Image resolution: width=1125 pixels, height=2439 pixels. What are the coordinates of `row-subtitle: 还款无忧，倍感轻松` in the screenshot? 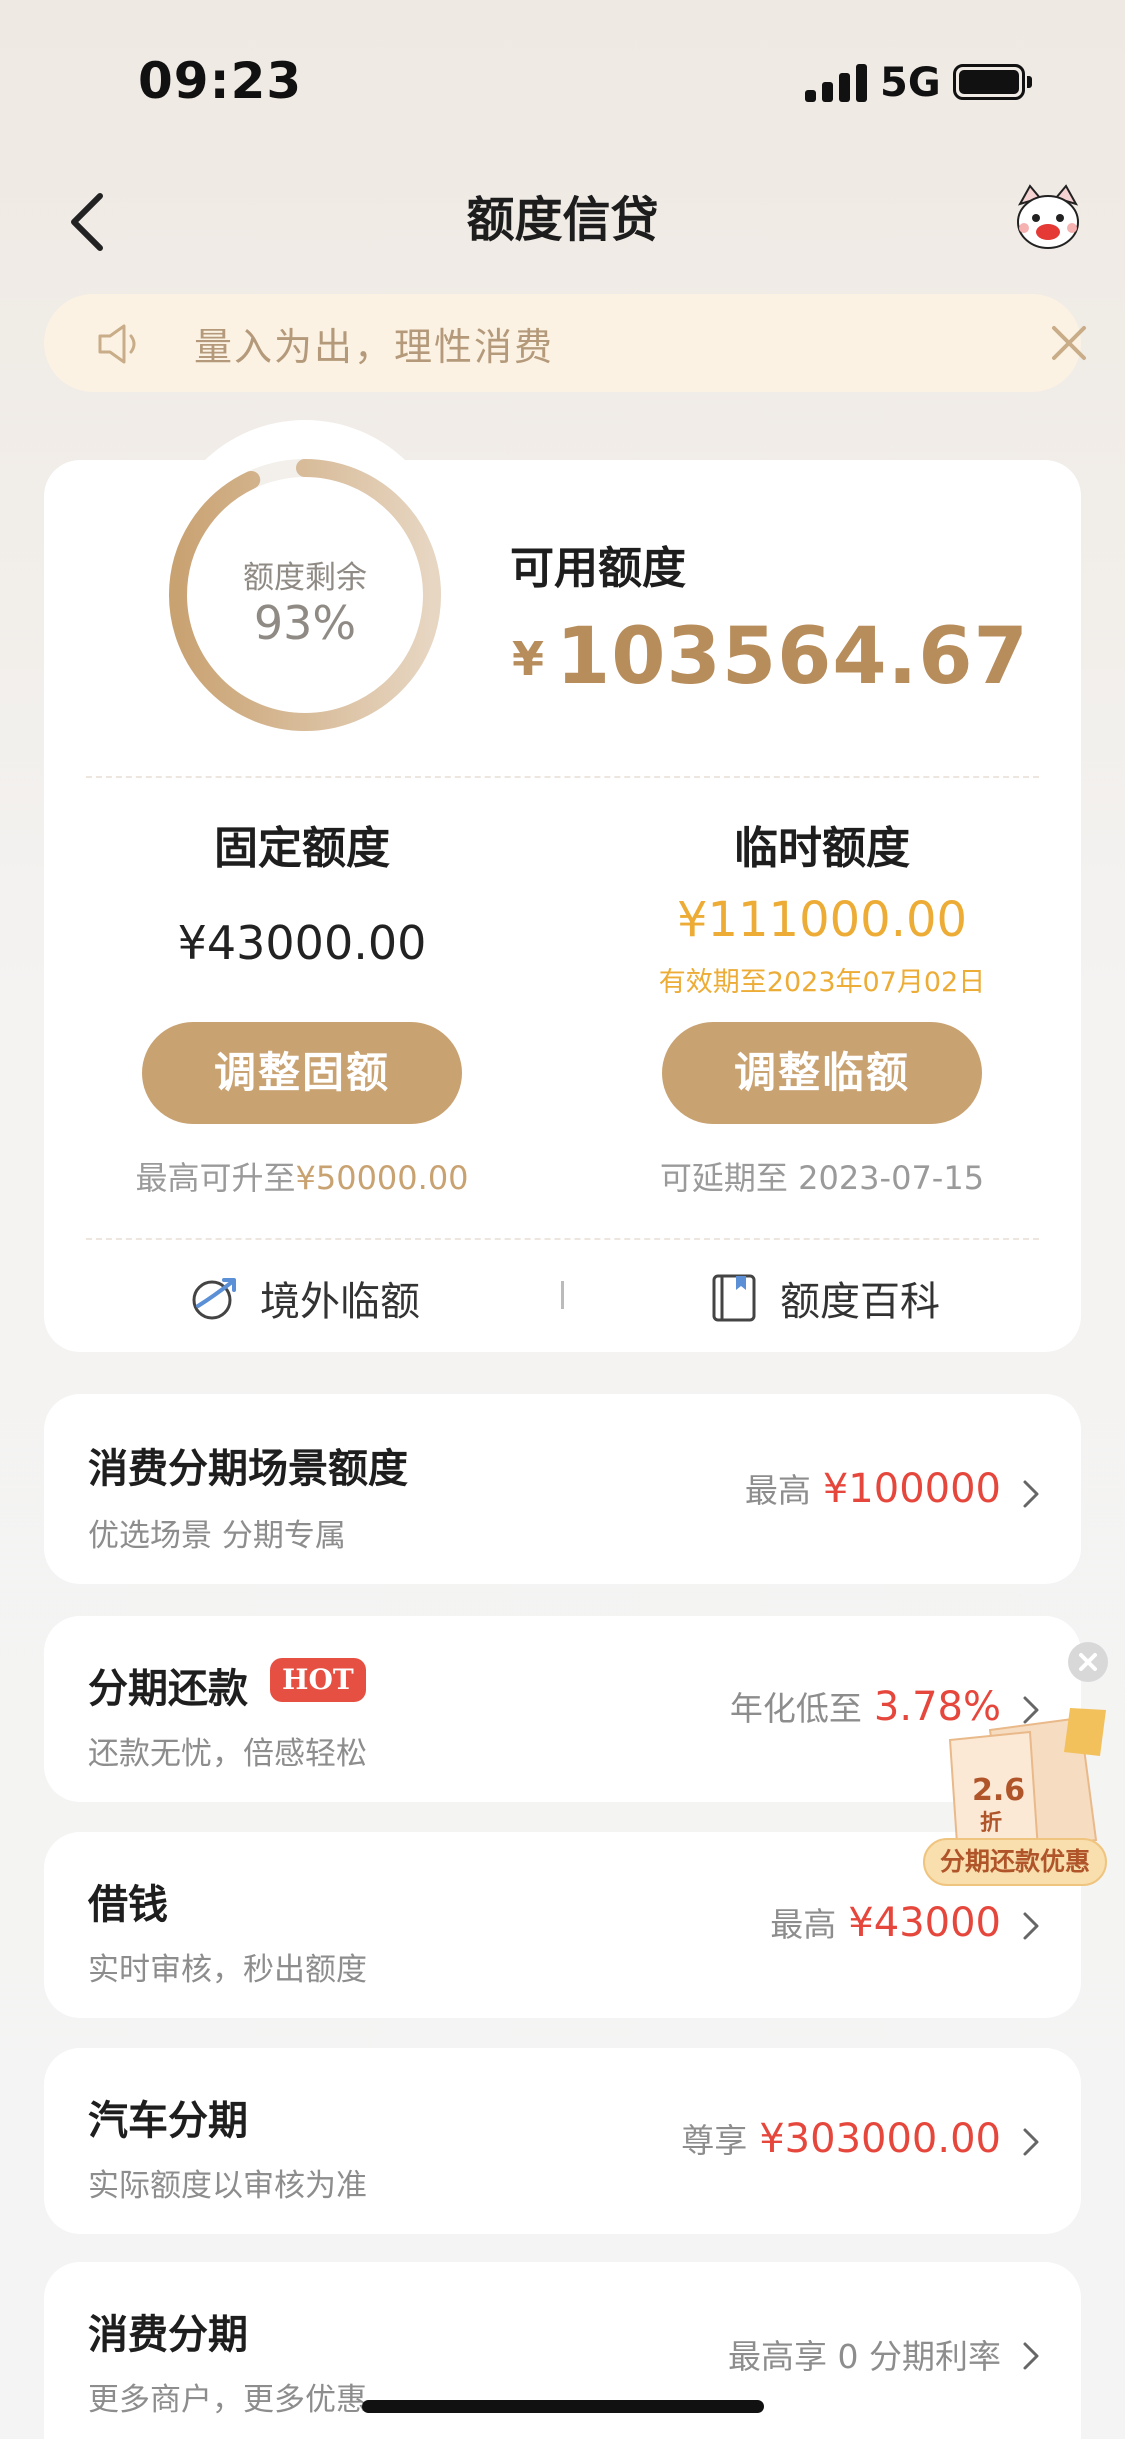 It's located at (227, 1754).